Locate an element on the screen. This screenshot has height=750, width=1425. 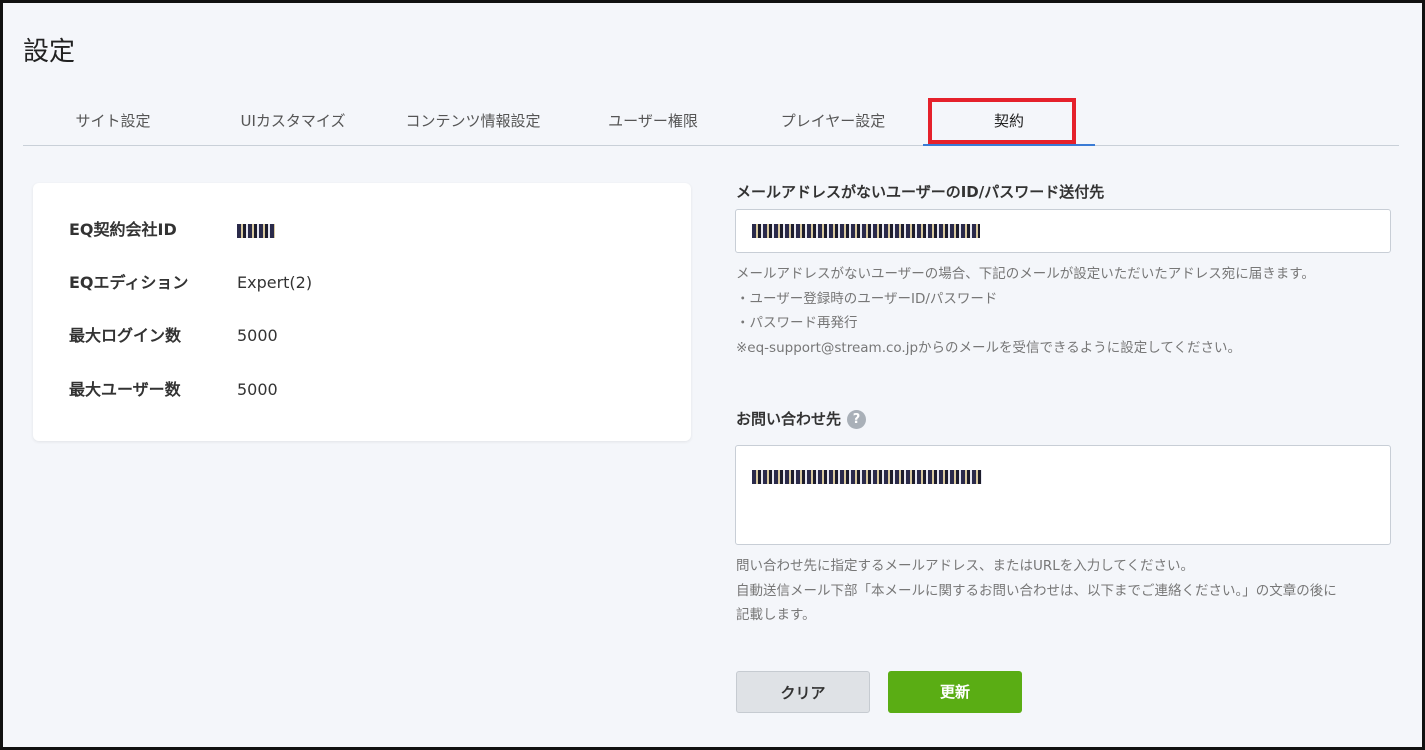
info-label: 最大ログイン数 is located at coordinates (125, 335).